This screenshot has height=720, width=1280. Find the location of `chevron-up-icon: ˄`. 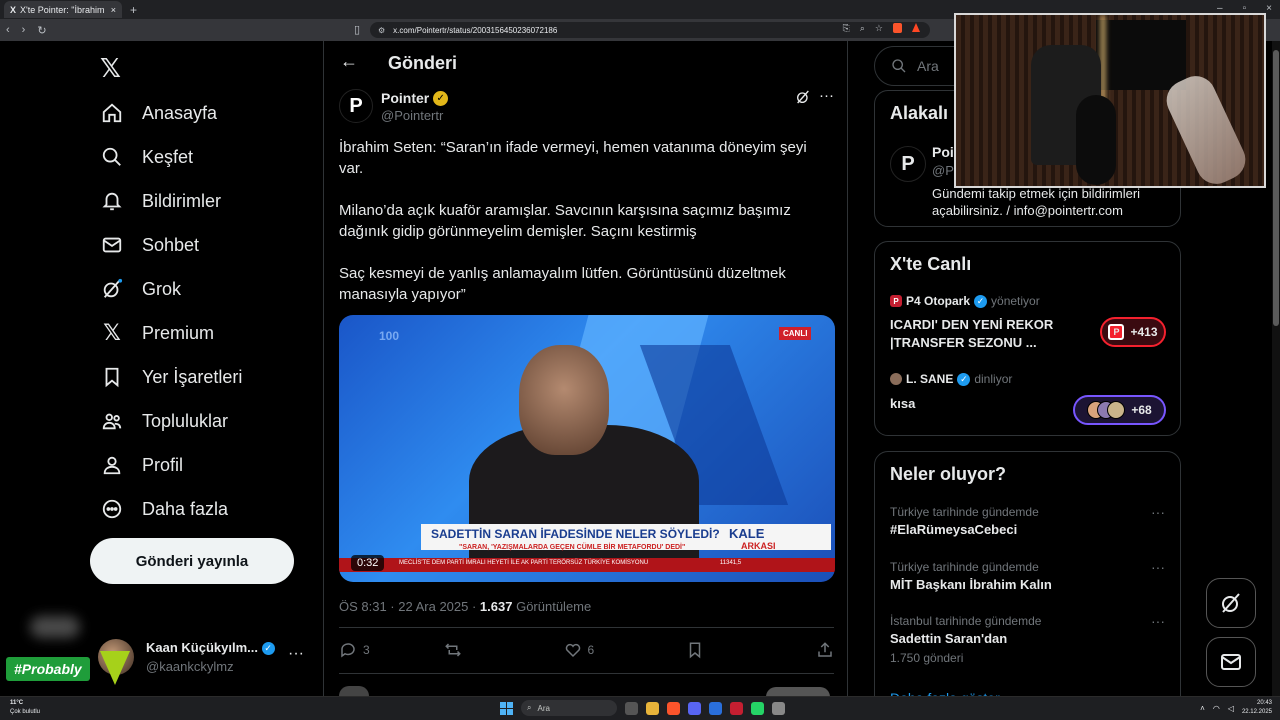

chevron-up-icon: ˄ is located at coordinates (1202, 708).